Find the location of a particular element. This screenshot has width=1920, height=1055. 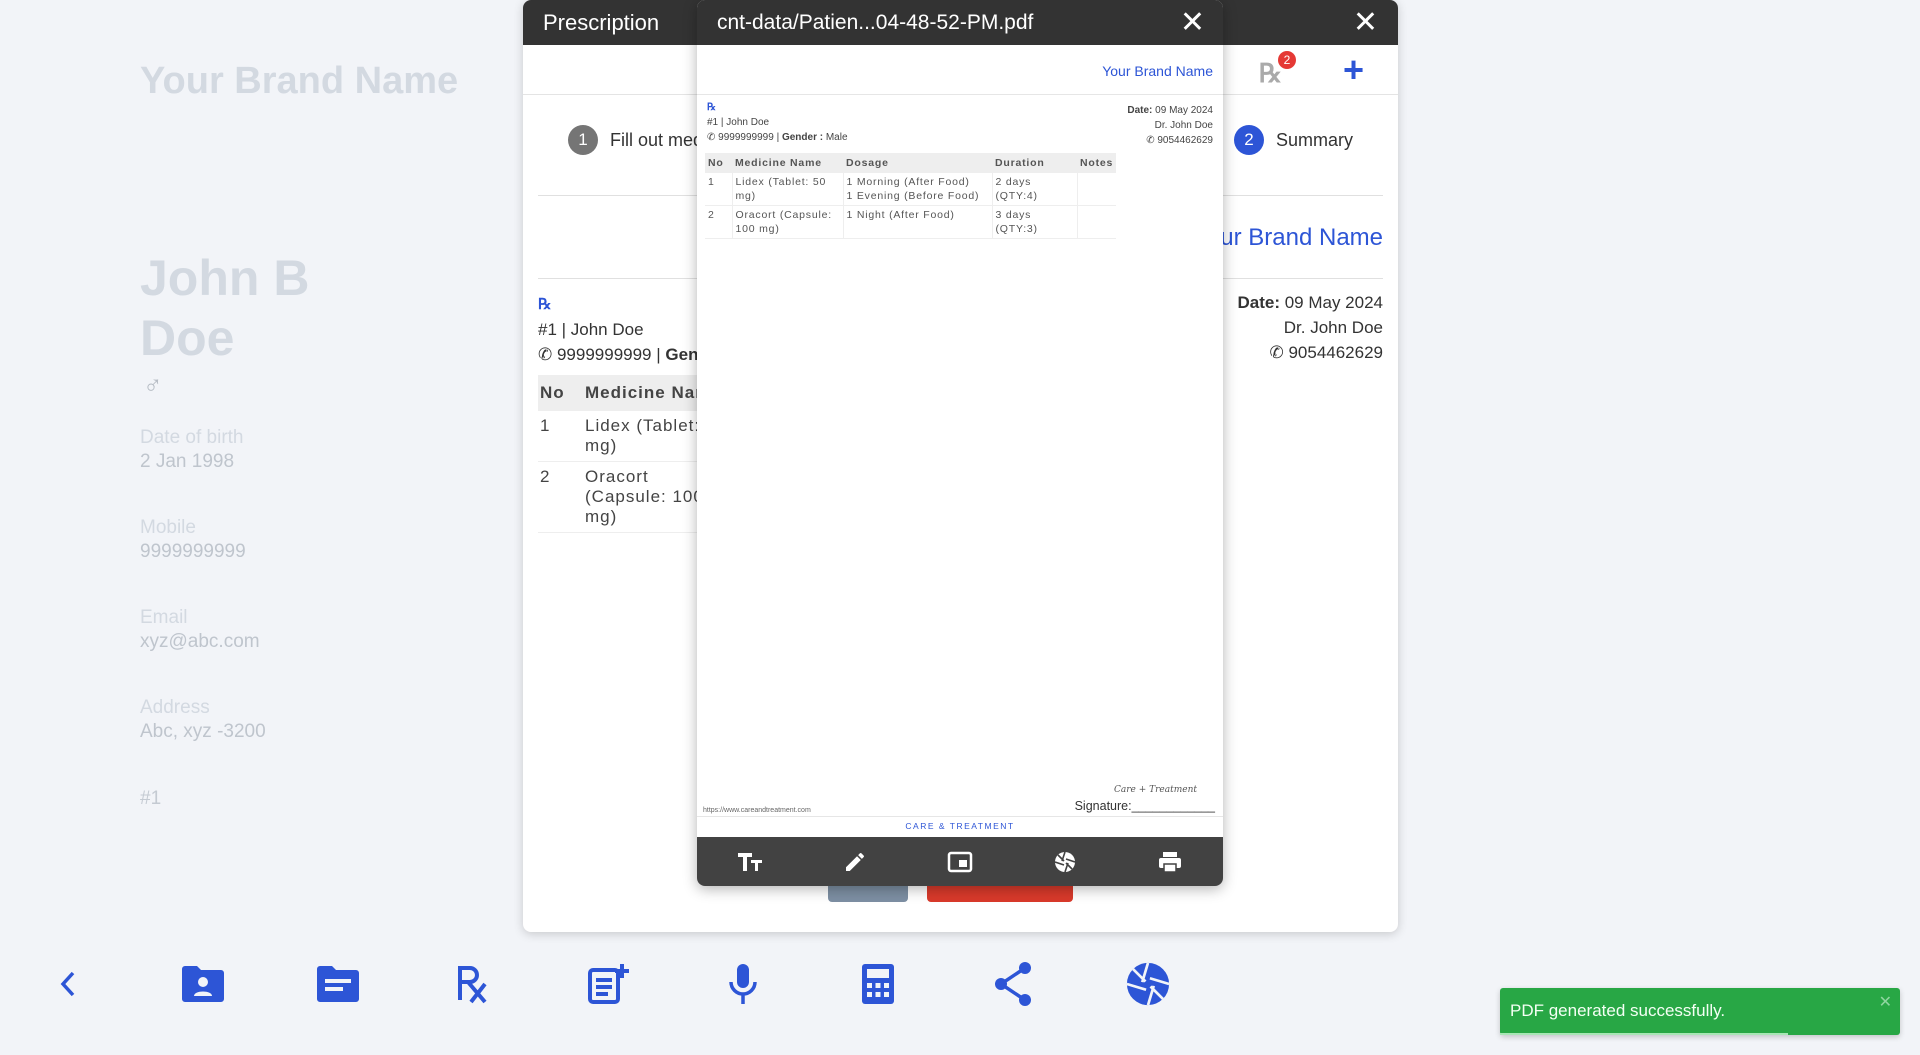

text-size-icon is located at coordinates (749, 861).